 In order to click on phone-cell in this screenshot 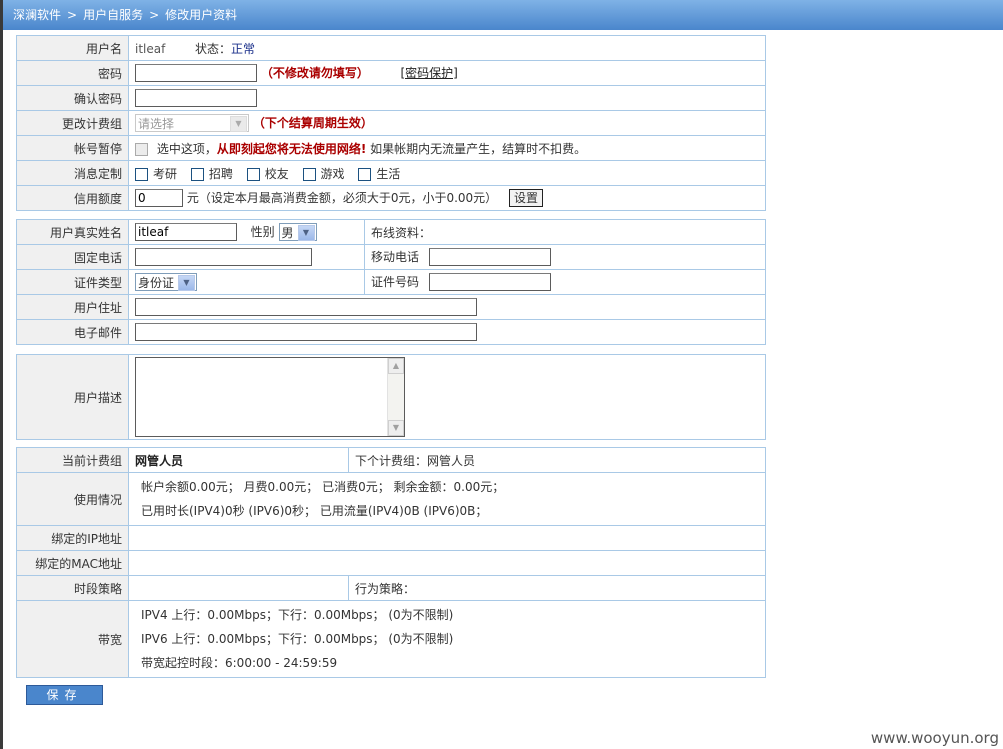, I will do `click(246, 257)`.